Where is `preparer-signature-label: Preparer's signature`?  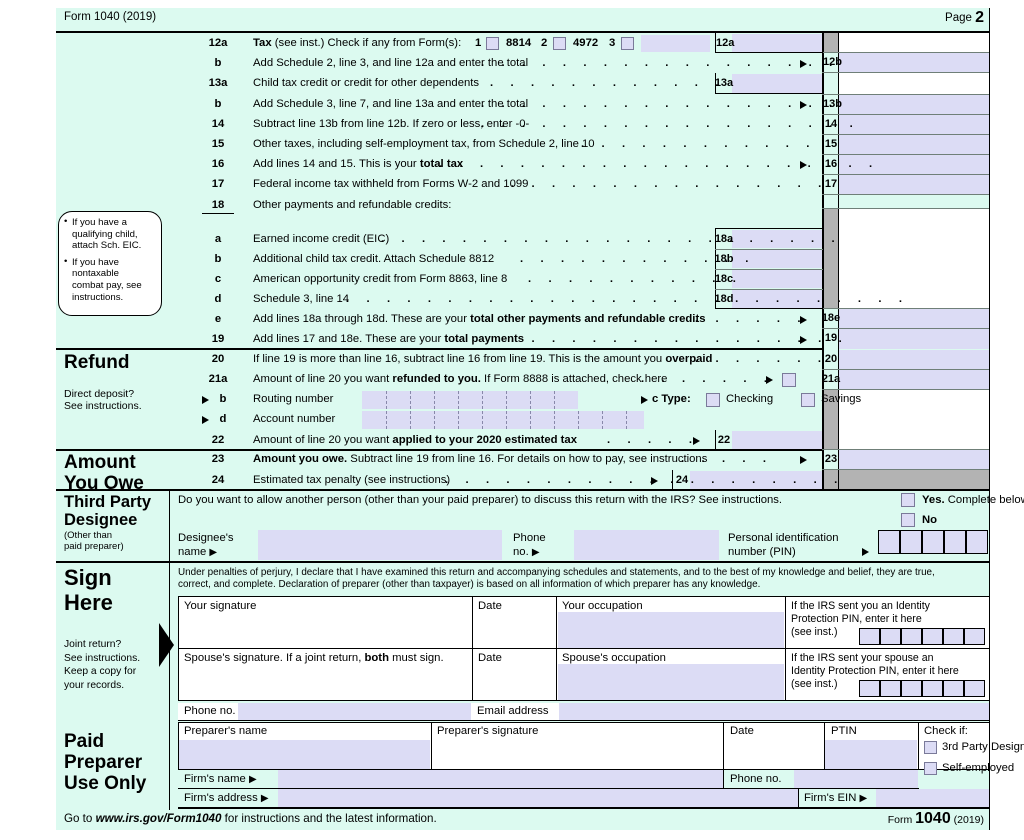 preparer-signature-label: Preparer's signature is located at coordinates (488, 731).